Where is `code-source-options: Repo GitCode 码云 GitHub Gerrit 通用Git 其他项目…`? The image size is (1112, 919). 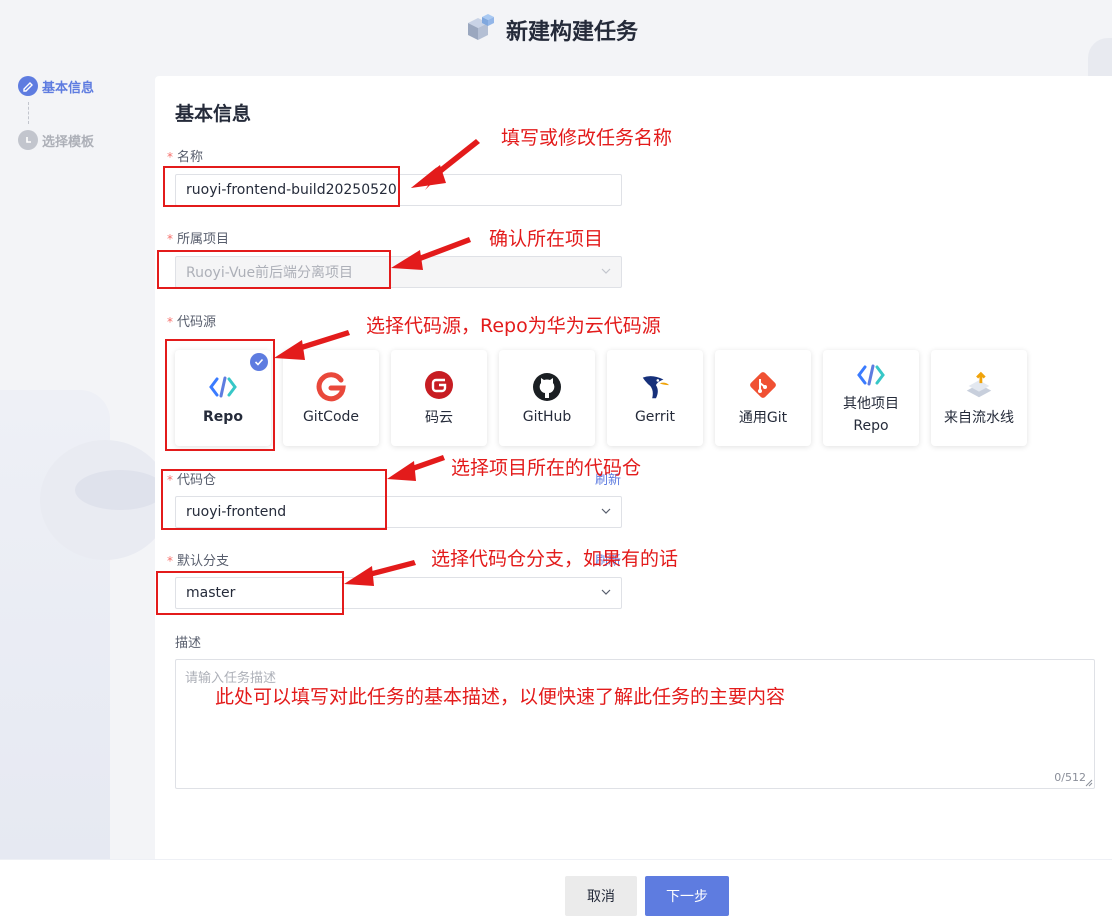 code-source-options: Repo GitCode 码云 GitHub Gerrit 通用Git 其他项目… is located at coordinates (601, 398).